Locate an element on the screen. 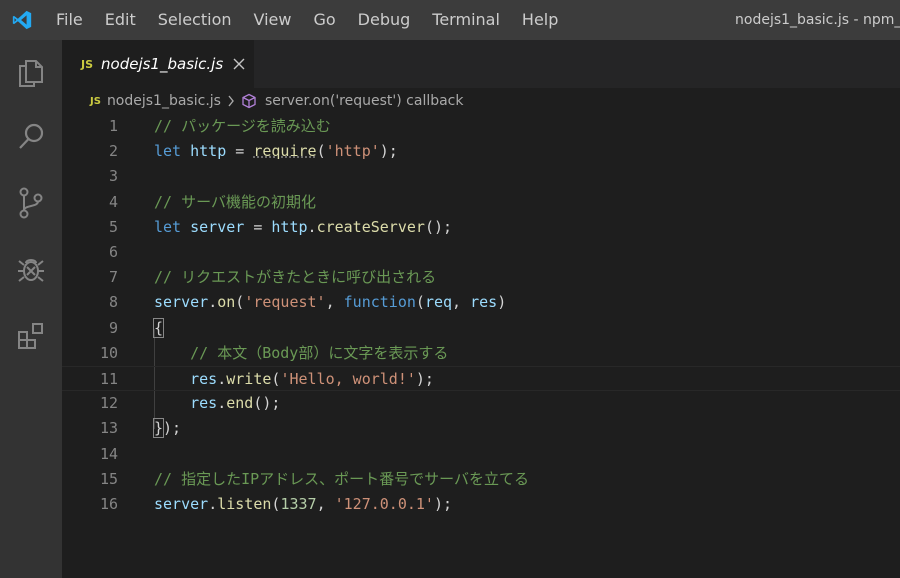  tab-bar: JS nodejs1_basic.js is located at coordinates (481, 64).